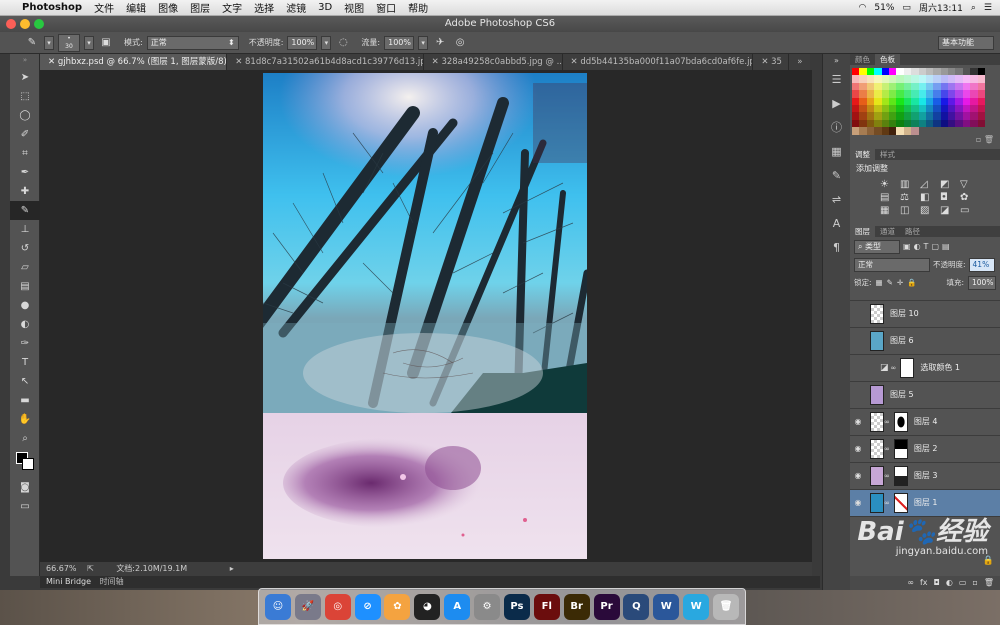 The height and width of the screenshot is (625, 1000). Describe the element at coordinates (25, 134) in the screenshot. I see `quick-select-icon: ✐` at that location.